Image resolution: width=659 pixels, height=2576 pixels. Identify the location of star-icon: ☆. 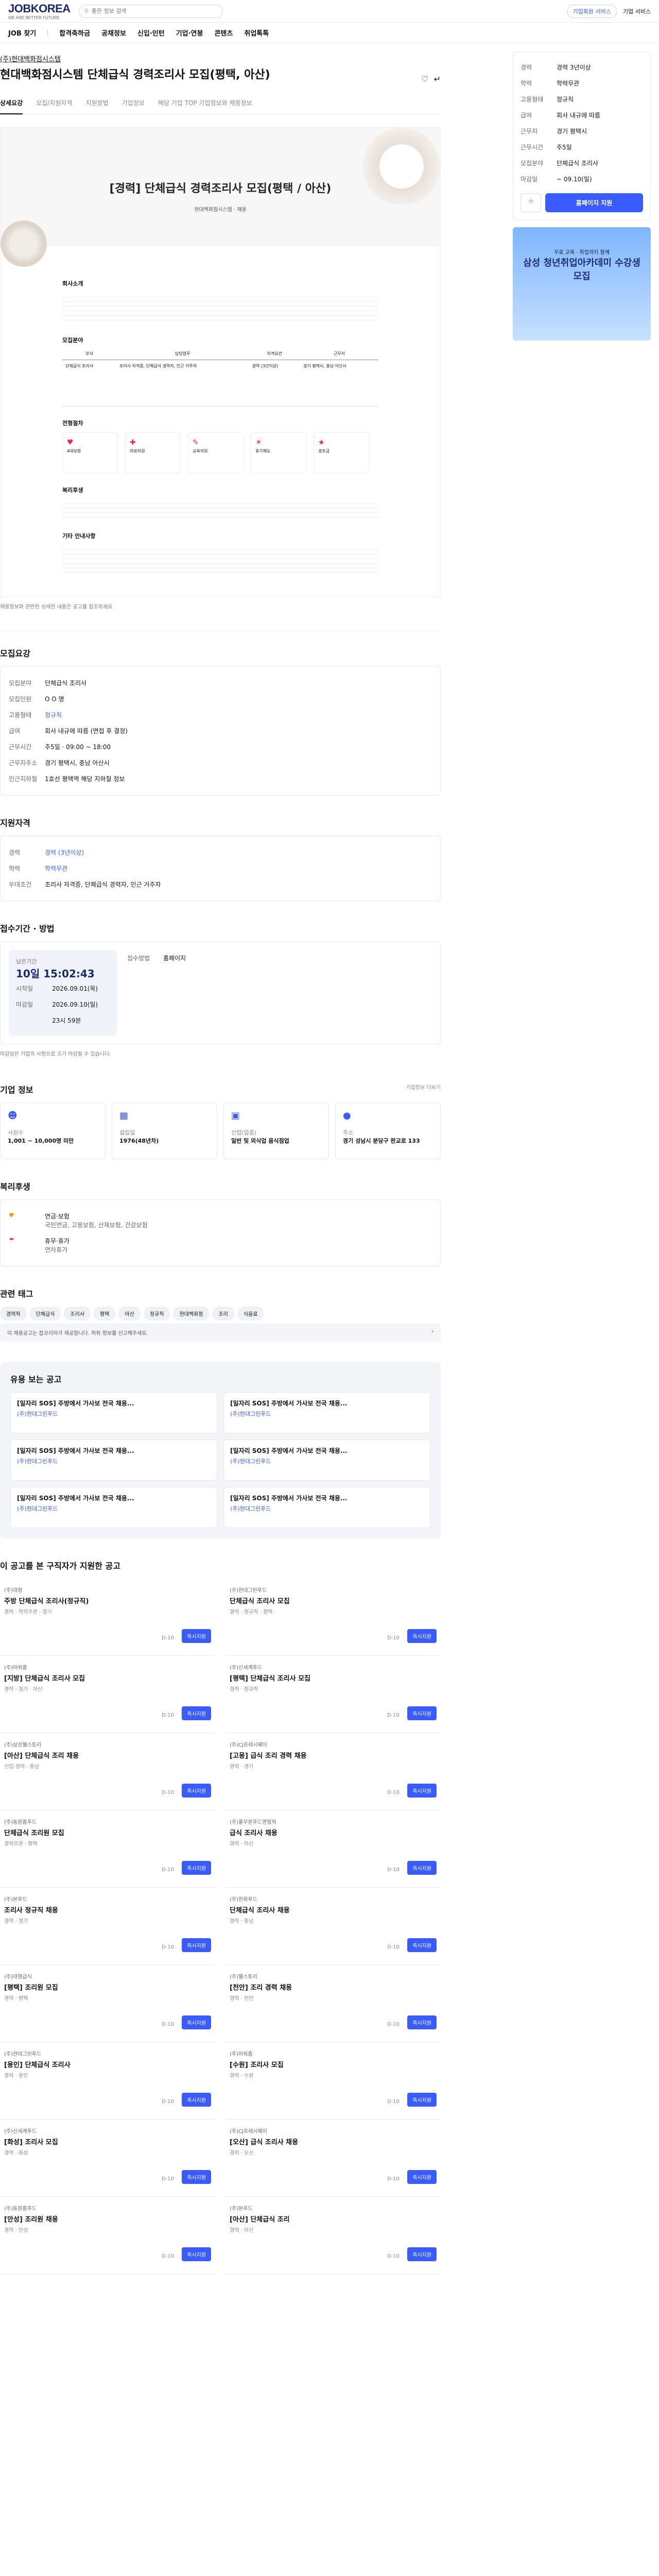
(531, 202).